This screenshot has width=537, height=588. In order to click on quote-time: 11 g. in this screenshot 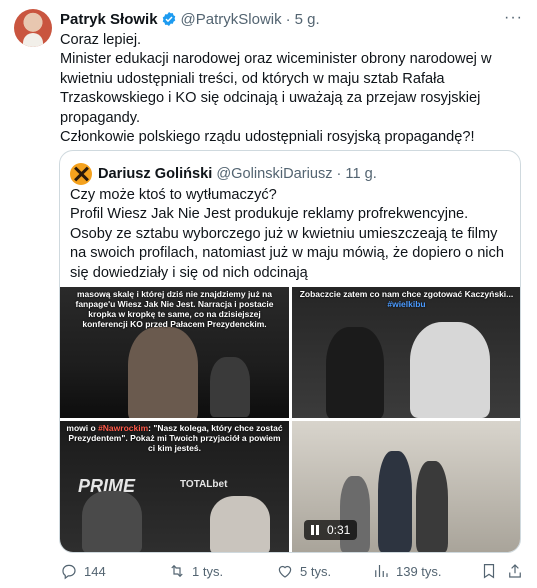, I will do `click(360, 174)`.